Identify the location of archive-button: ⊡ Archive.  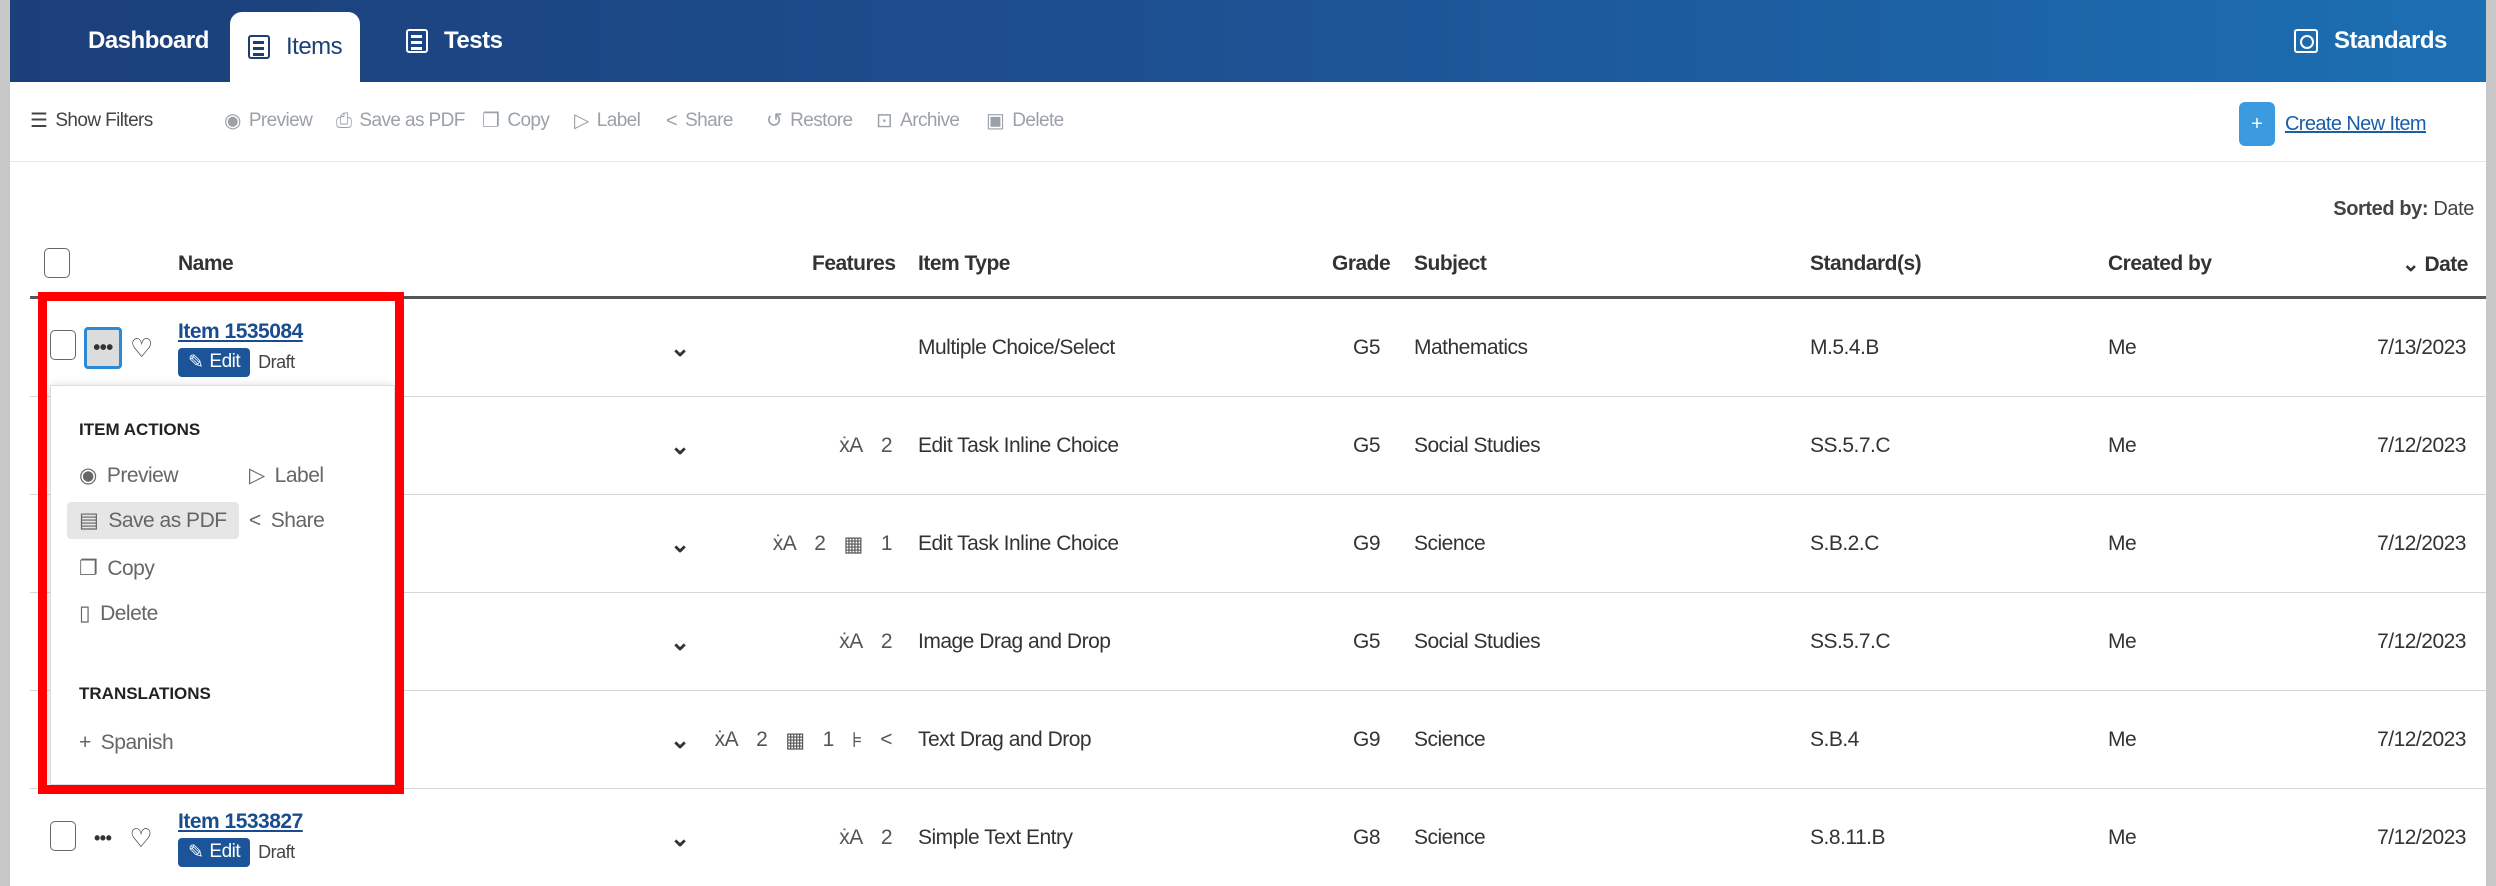
(918, 121).